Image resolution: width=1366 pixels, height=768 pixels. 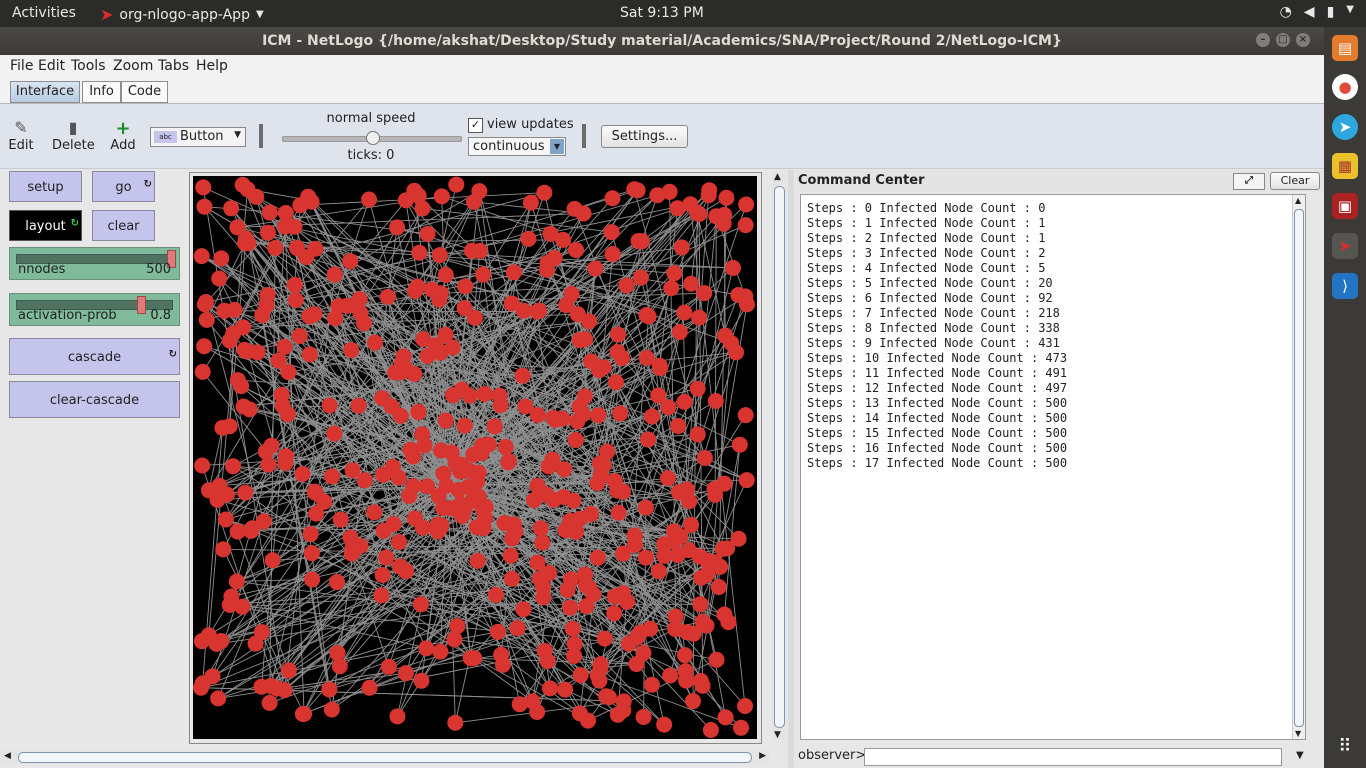 I want to click on go-button: go ↻, so click(x=123, y=186).